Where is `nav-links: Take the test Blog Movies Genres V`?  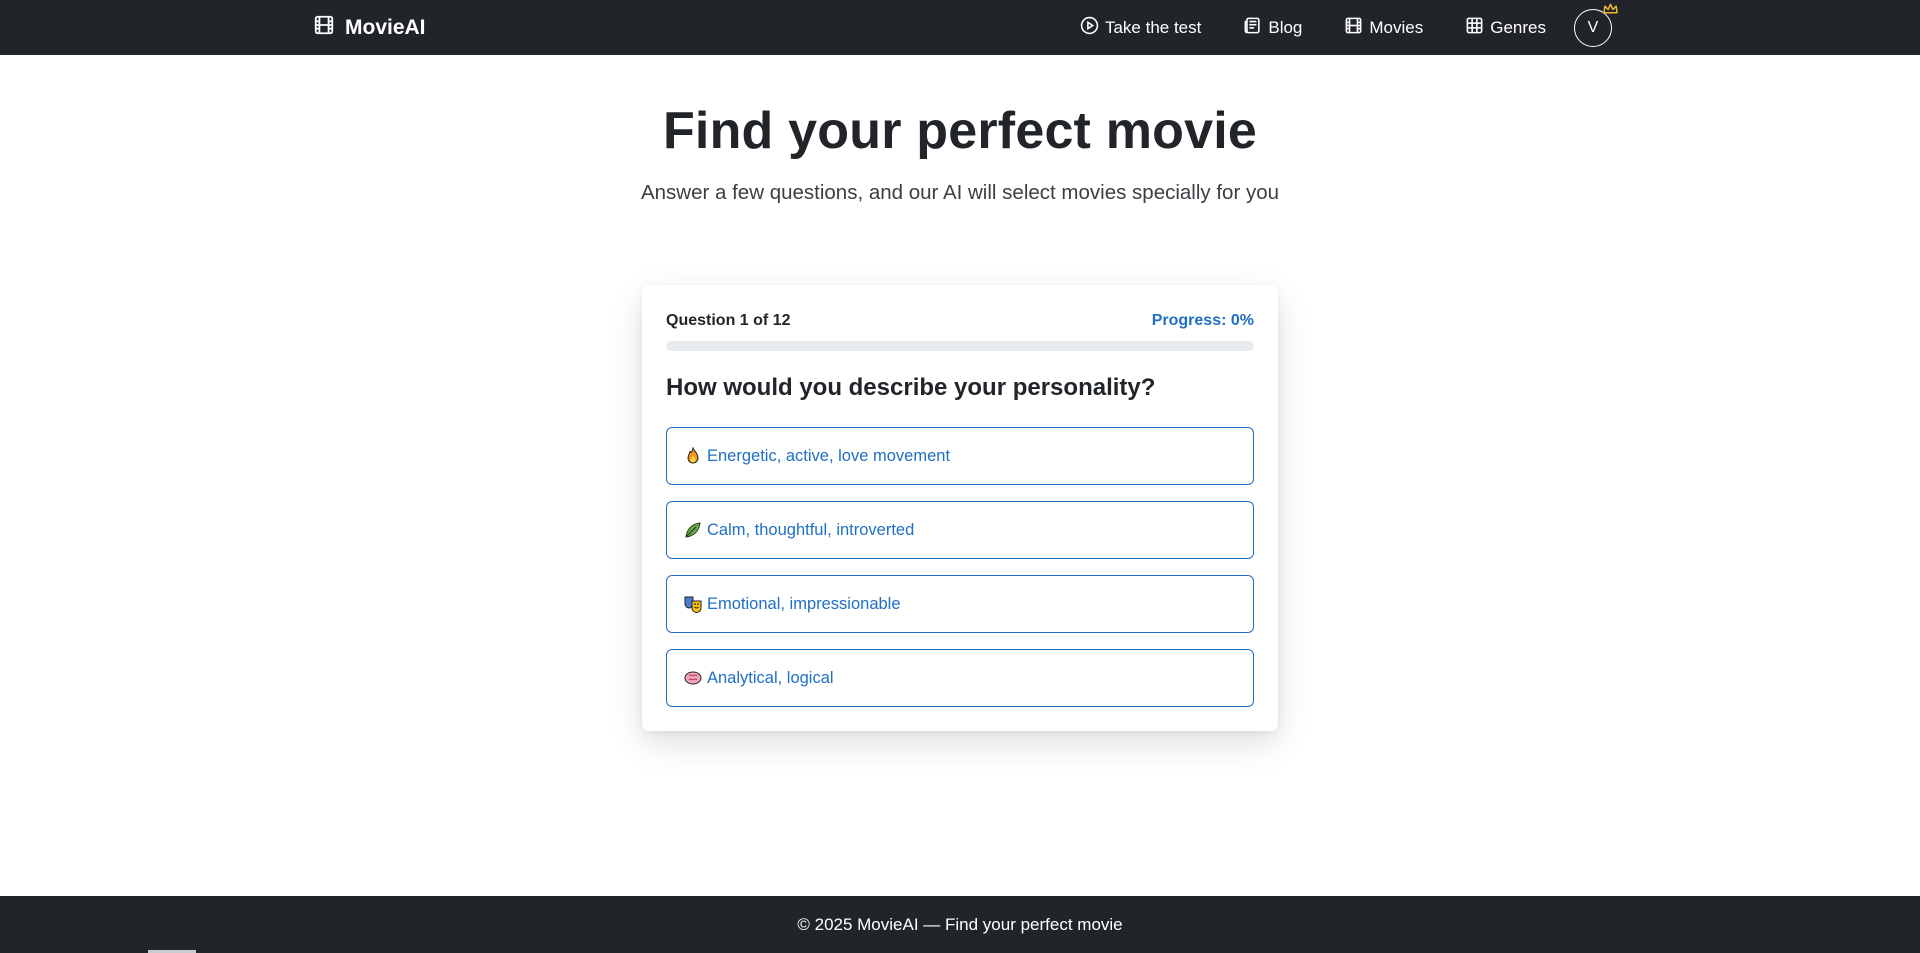 nav-links: Take the test Blog Movies Genres V is located at coordinates (1349, 27).